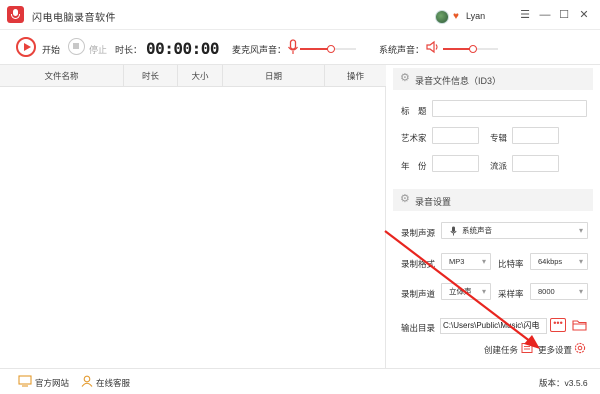 This screenshot has height=394, width=600. Describe the element at coordinates (563, 383) in the screenshot. I see `version-text: 版本：v3.5.6` at that location.